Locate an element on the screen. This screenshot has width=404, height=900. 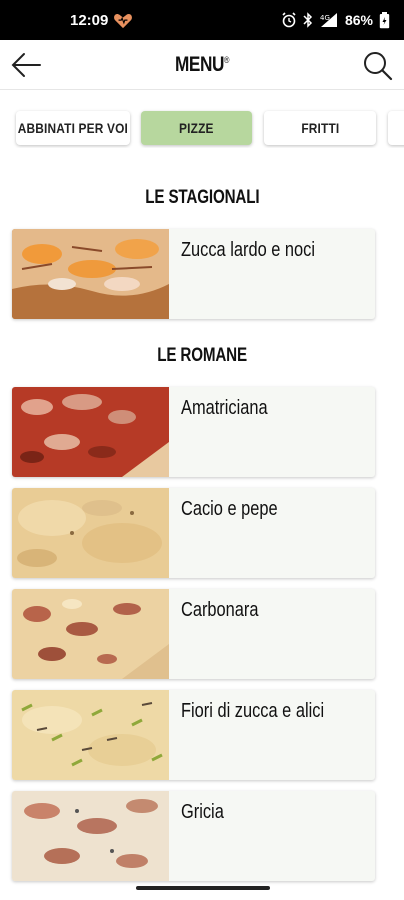
tab-pizze: PIZZE is located at coordinates (196, 128).